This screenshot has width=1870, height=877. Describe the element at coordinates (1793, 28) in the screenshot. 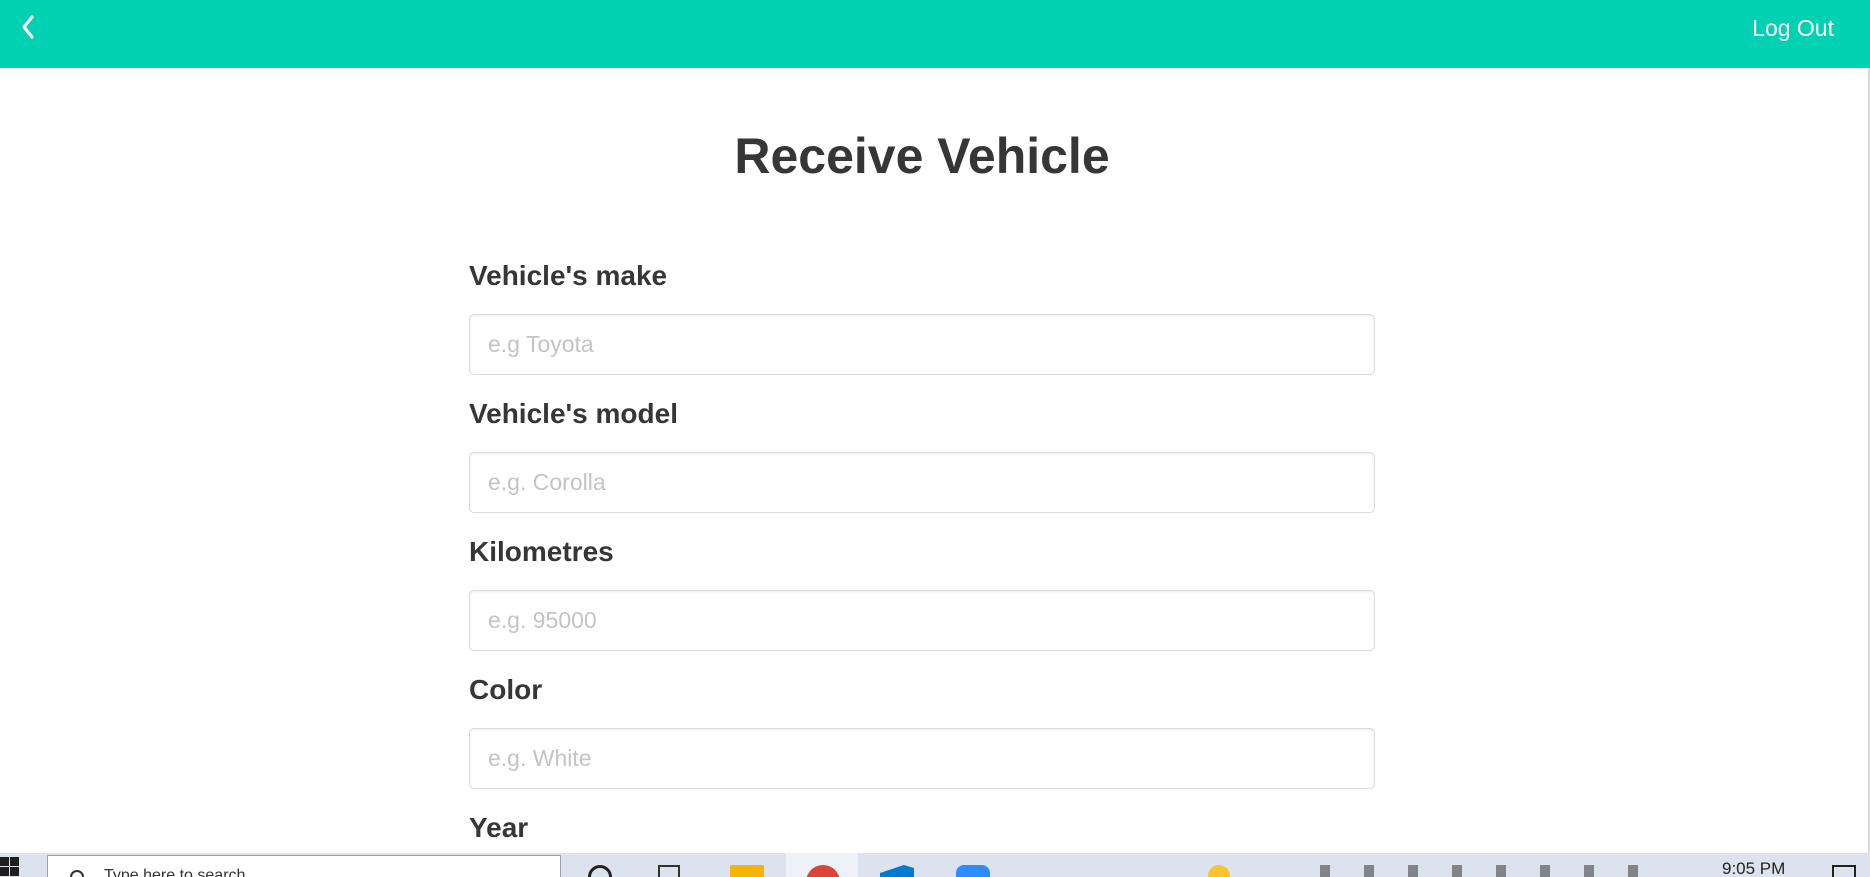

I see `logout-button: Log Out` at that location.